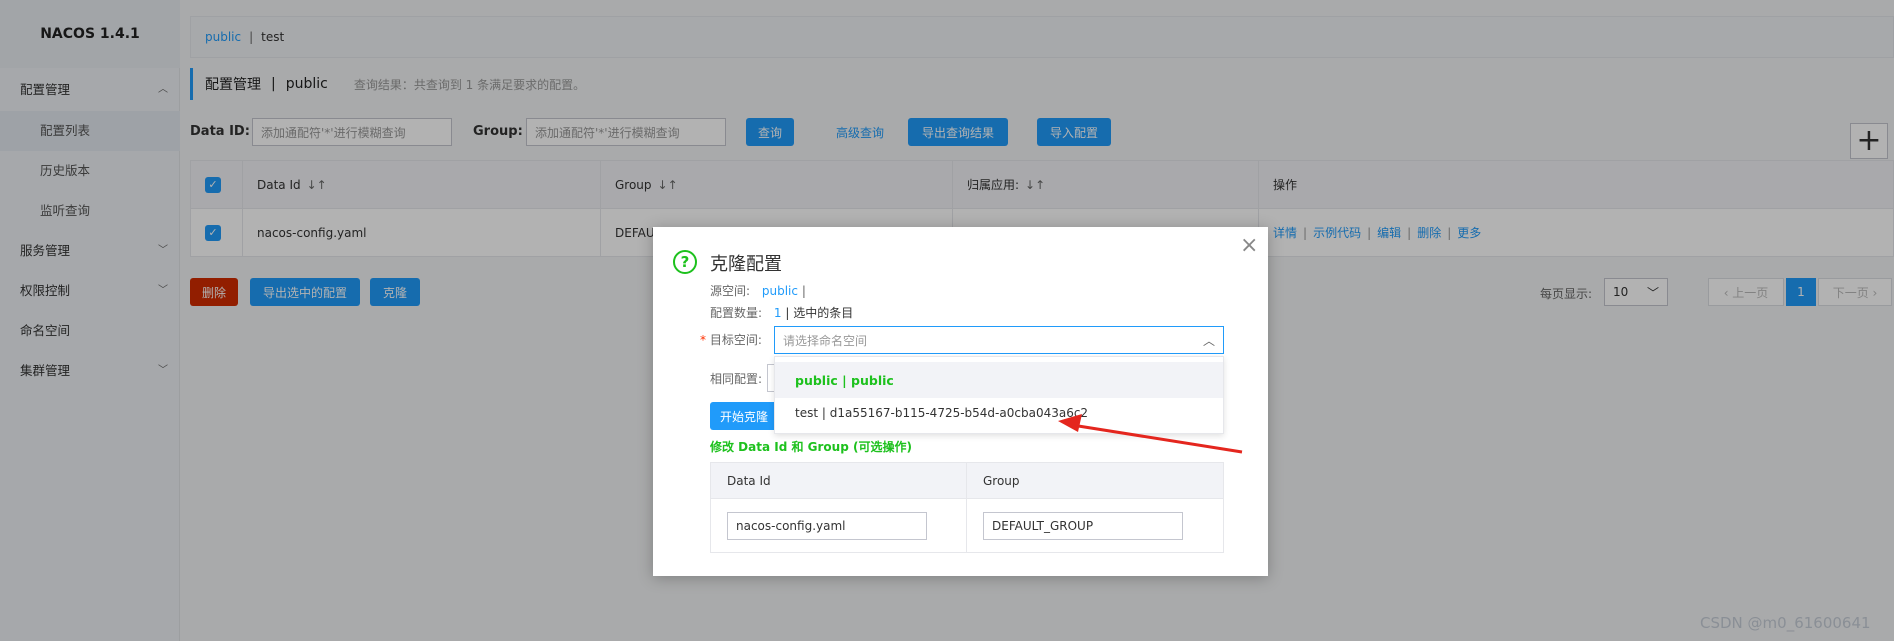 Image resolution: width=1894 pixels, height=641 pixels. Describe the element at coordinates (1150, 434) in the screenshot. I see `annotation-arrow-icon` at that location.